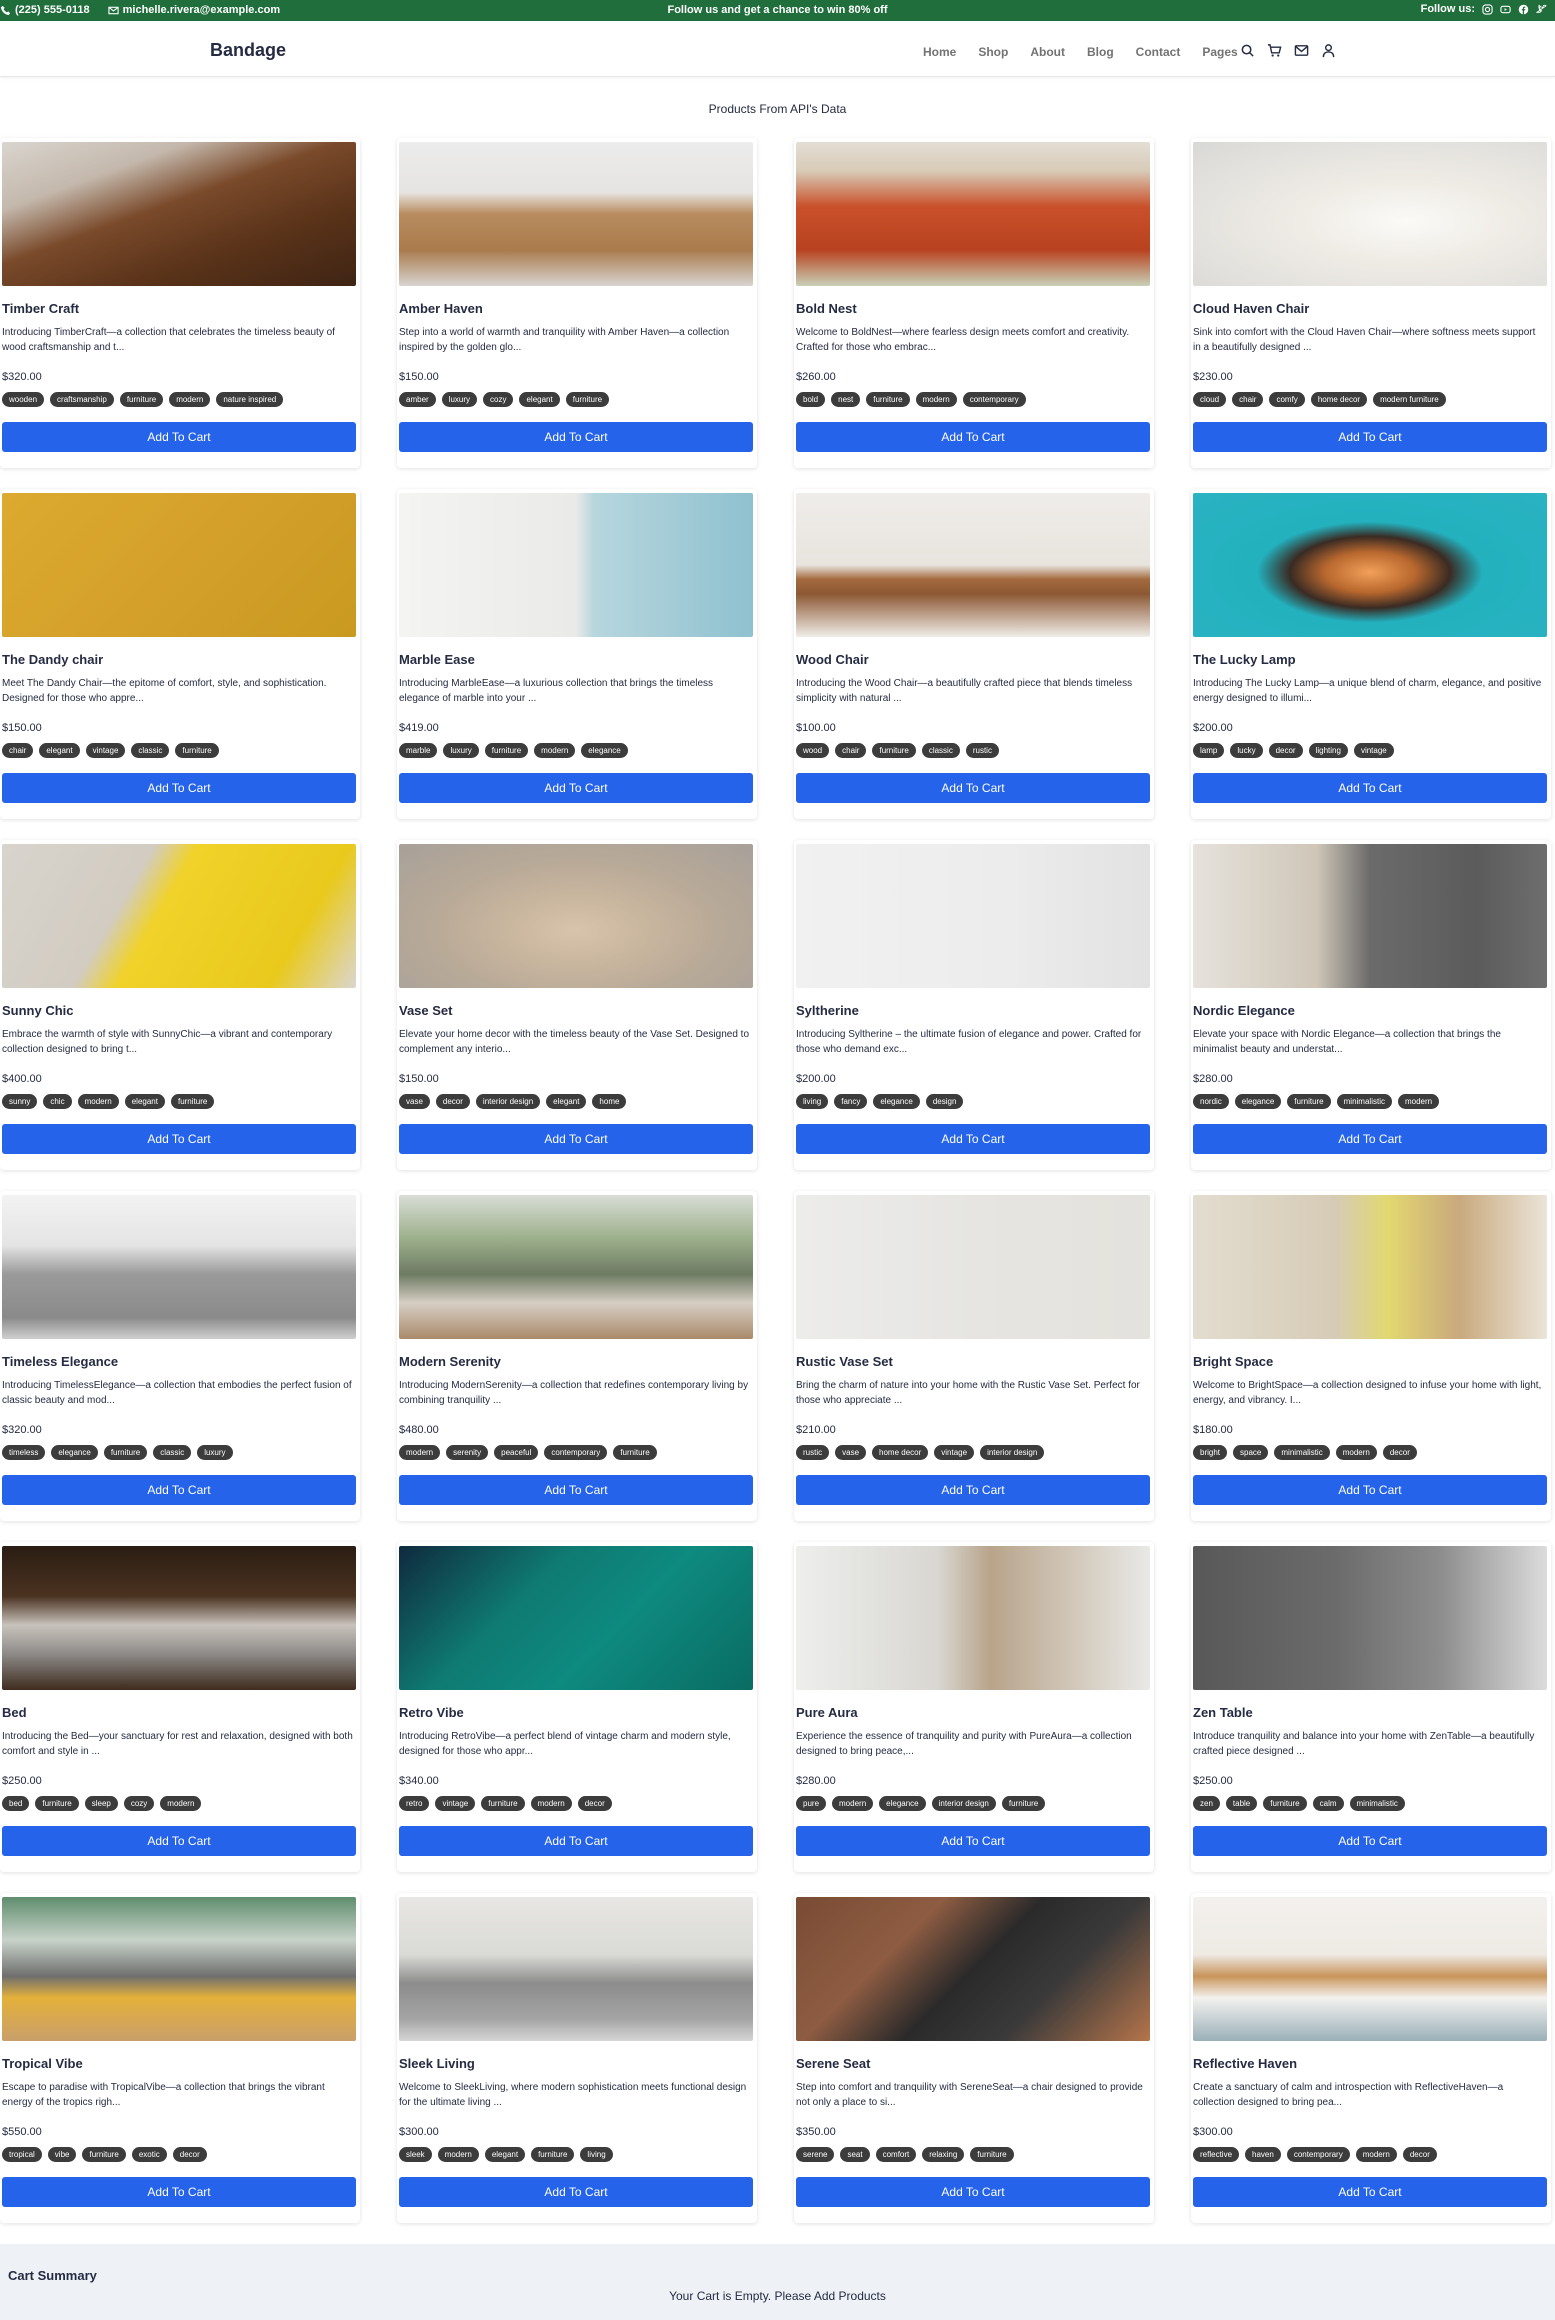 Image resolution: width=1555 pixels, height=2320 pixels. Describe the element at coordinates (14, 1712) in the screenshot. I see `product-title: Bed` at that location.